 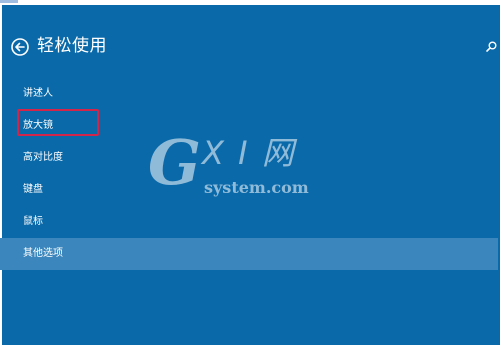 I want to click on menu-item-label: 其他选项, so click(x=43, y=253).